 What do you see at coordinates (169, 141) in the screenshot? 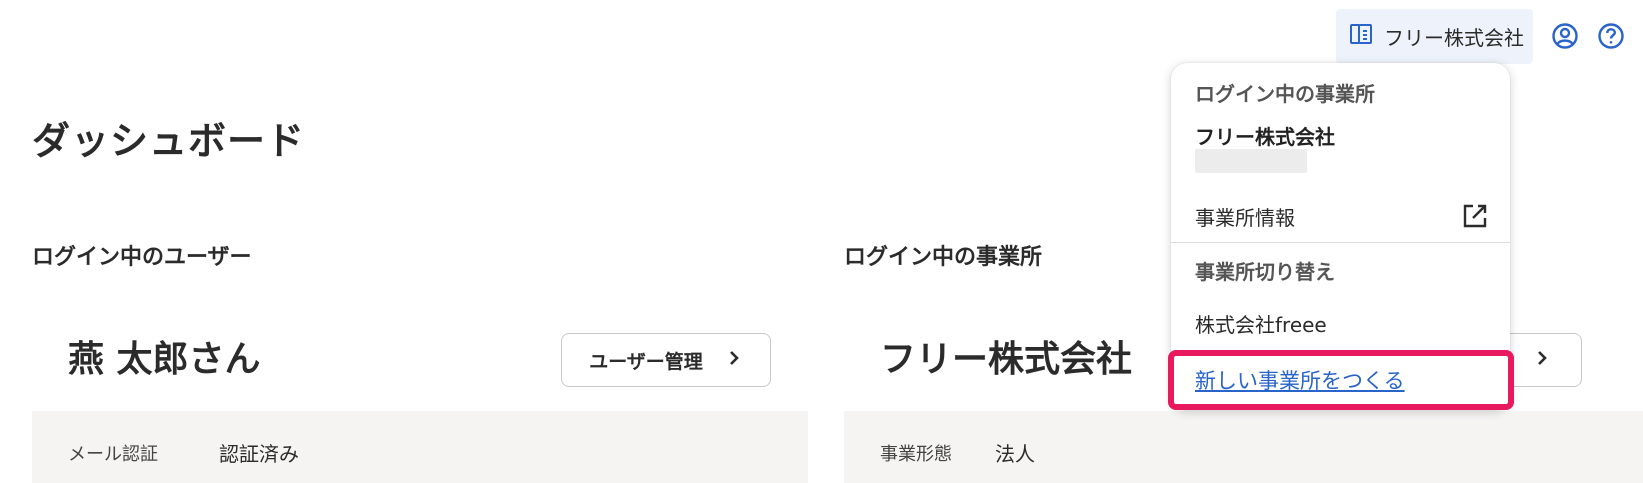
I see `page-title: ダッシュボード` at bounding box center [169, 141].